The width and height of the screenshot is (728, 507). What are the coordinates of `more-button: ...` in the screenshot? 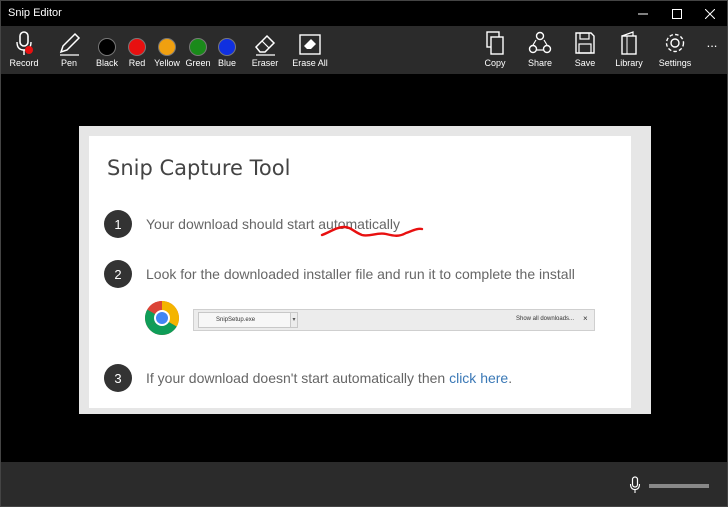 It's located at (712, 50).